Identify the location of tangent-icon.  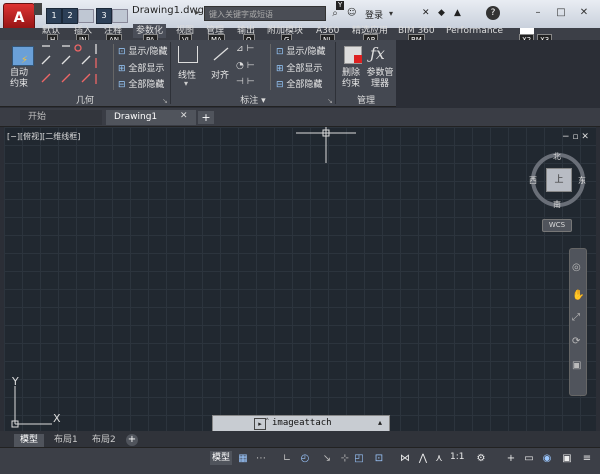
(78, 48).